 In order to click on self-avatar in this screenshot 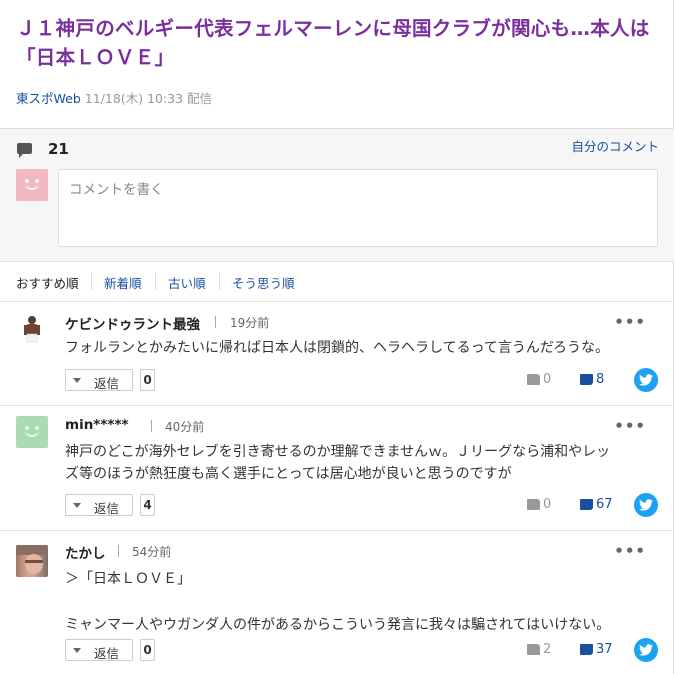, I will do `click(32, 185)`.